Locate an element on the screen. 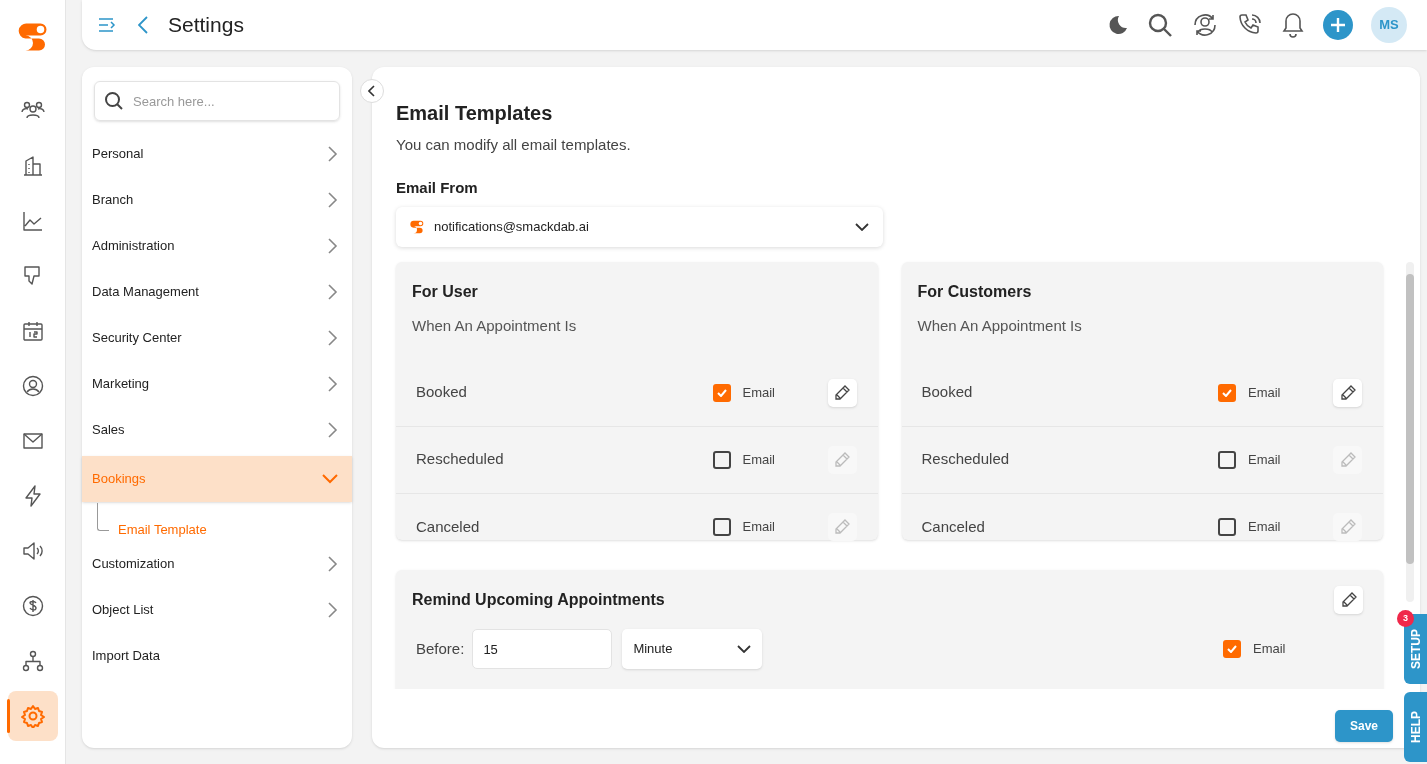 Image resolution: width=1427 pixels, height=764 pixels. collapse-button is located at coordinates (372, 91).